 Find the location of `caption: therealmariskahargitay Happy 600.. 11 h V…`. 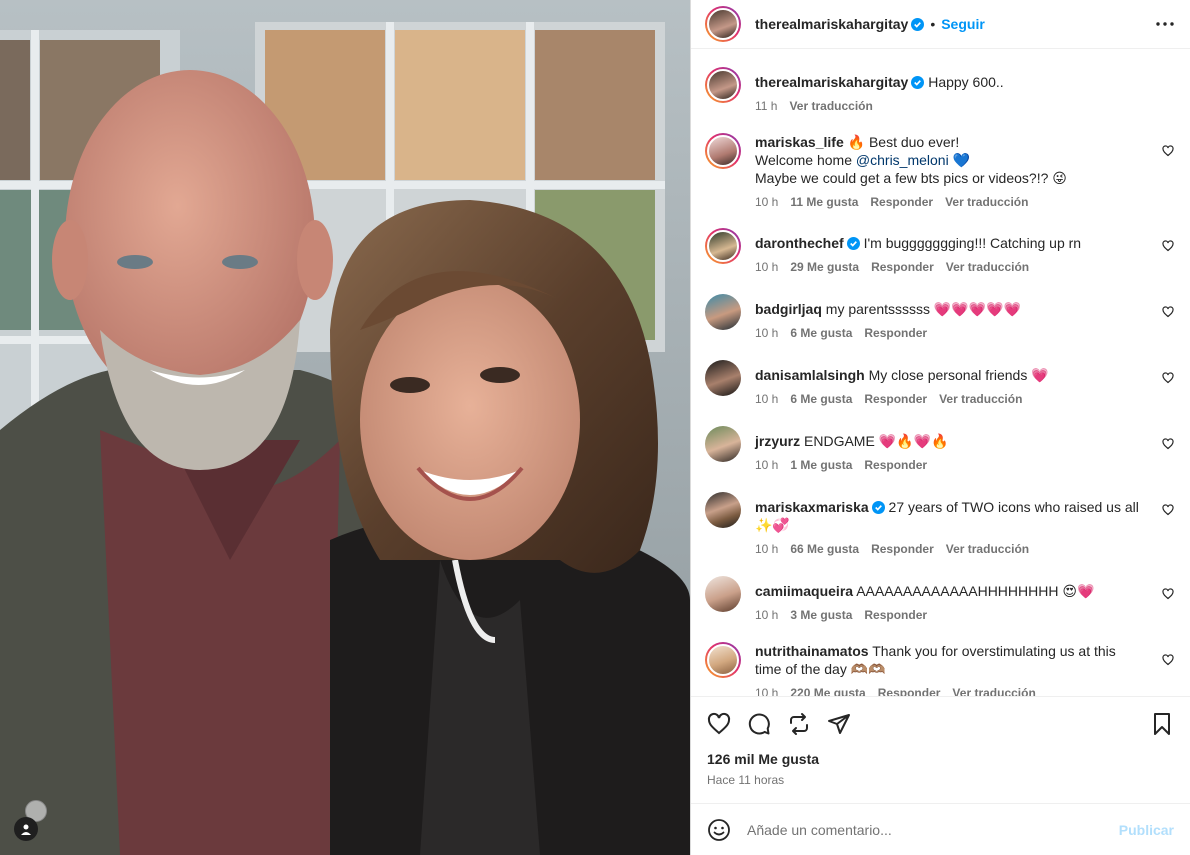

caption: therealmariskahargitay Happy 600.. 11 h V… is located at coordinates (939, 100).